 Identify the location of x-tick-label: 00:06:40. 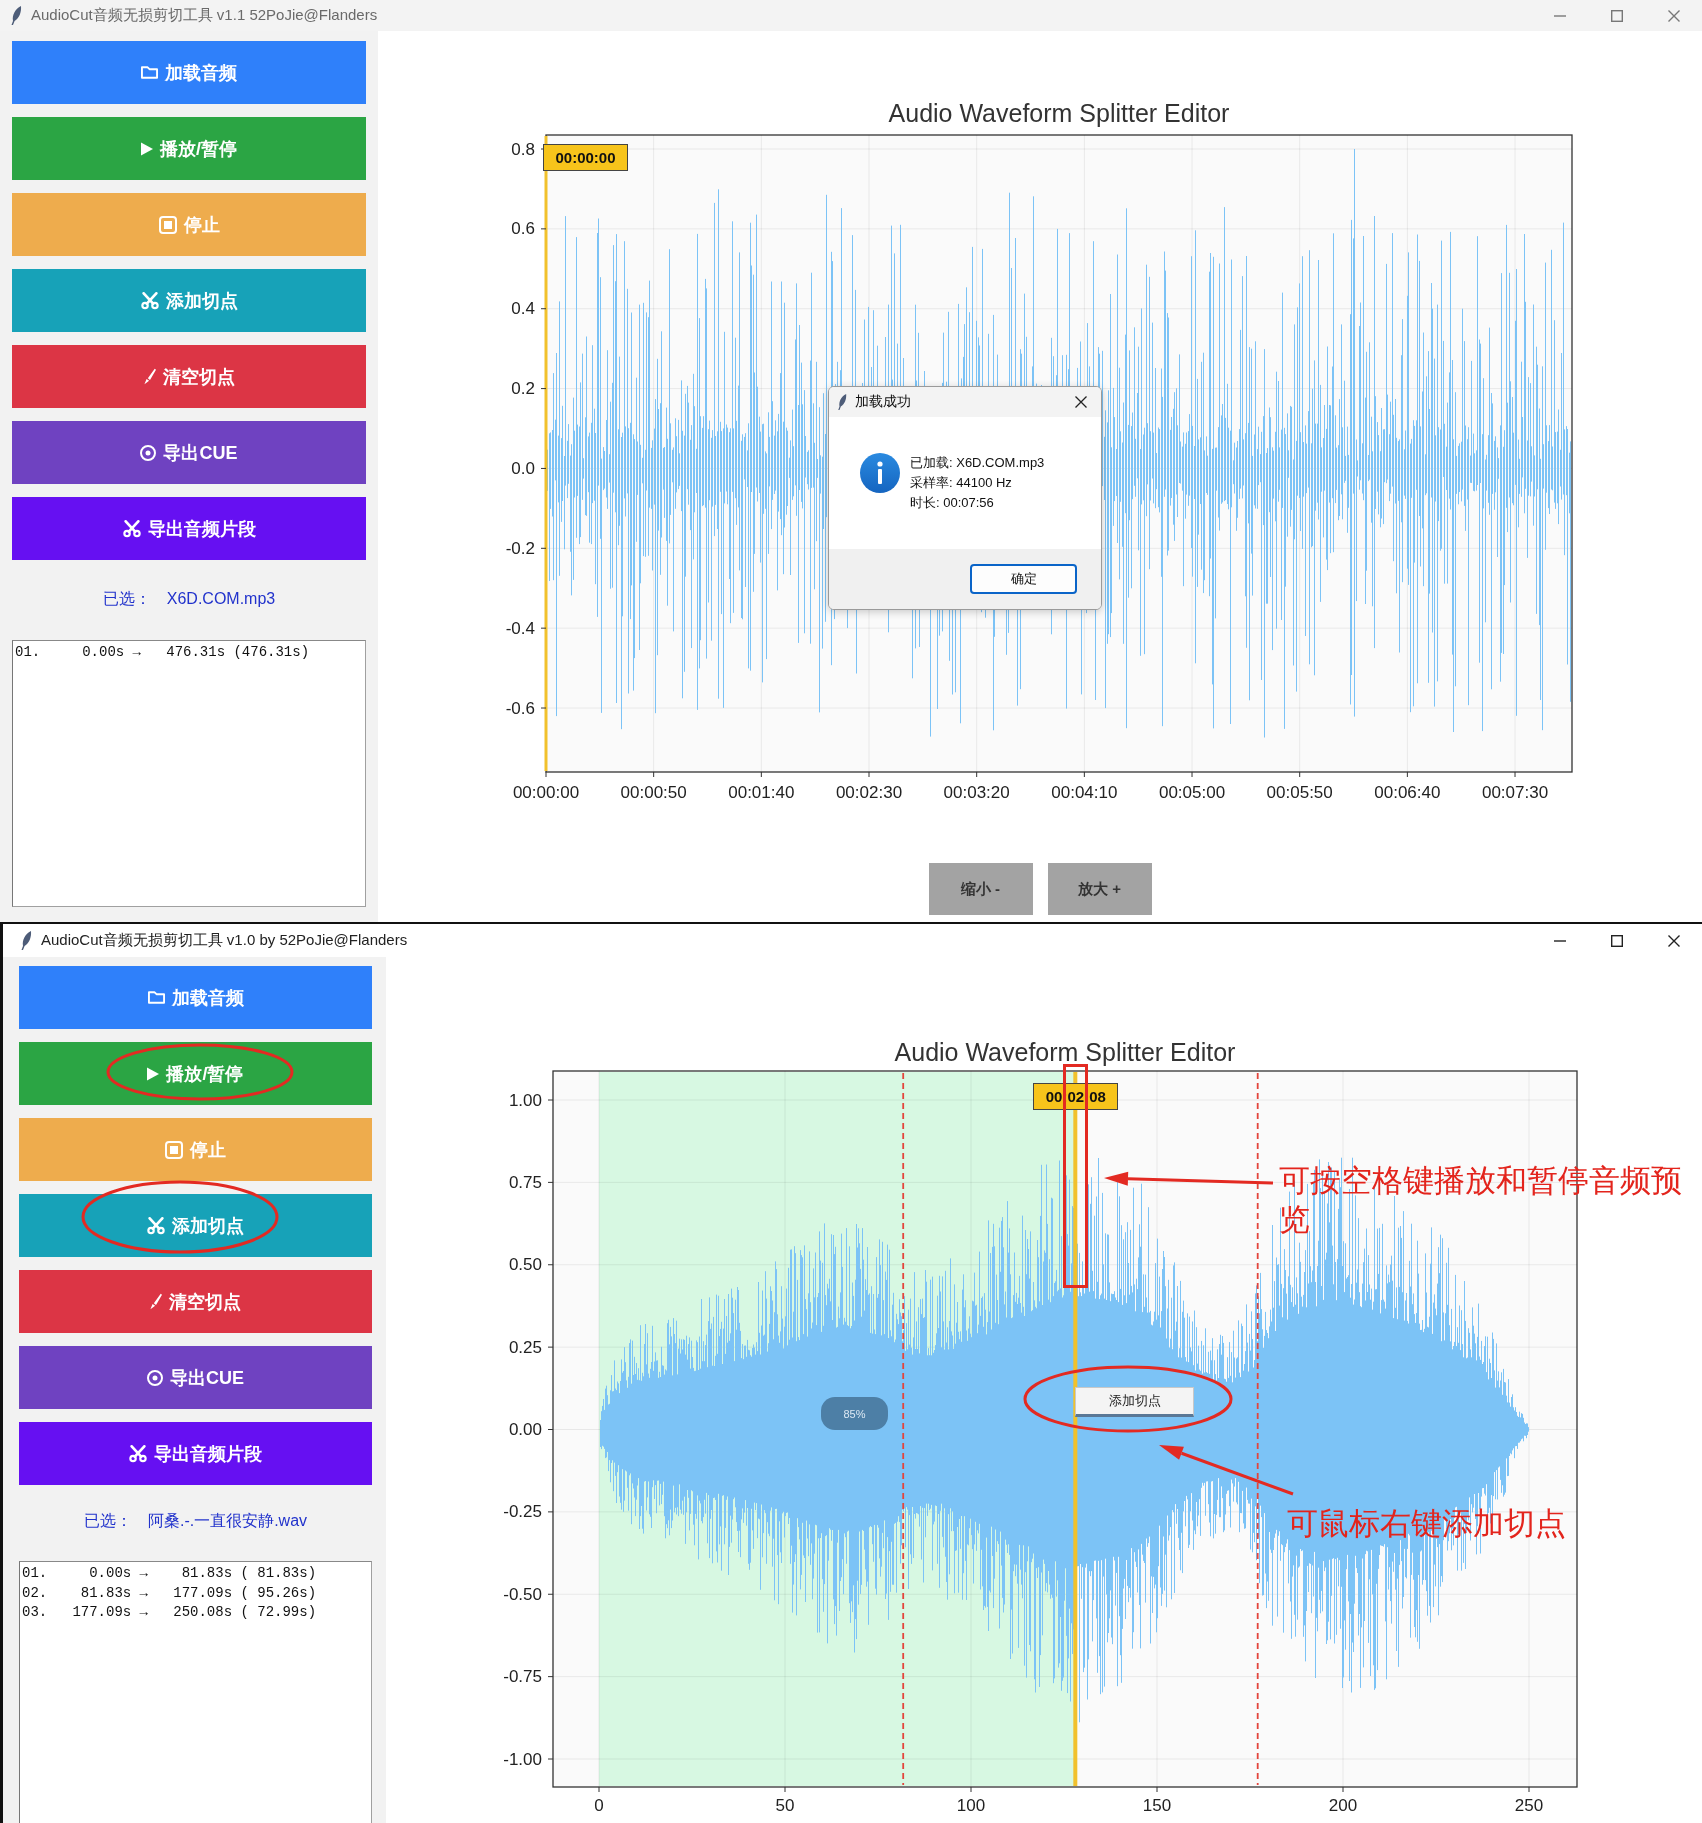
(1407, 792).